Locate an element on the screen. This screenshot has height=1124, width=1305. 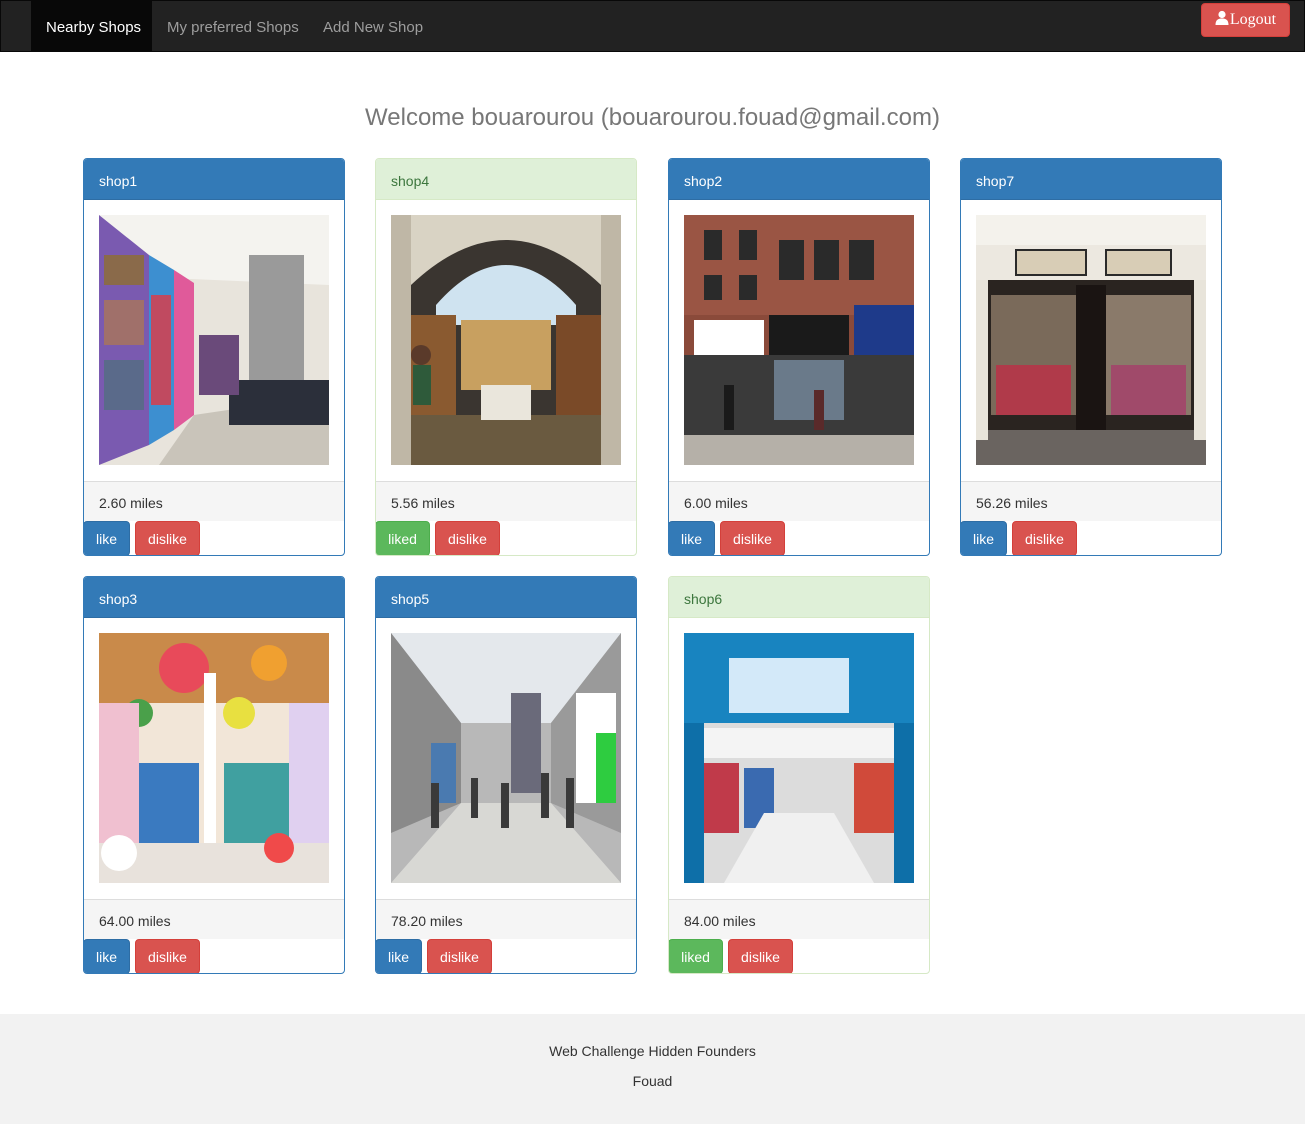
shop-card: shop2 6.00 miles like dislike is located at coordinates (799, 357).